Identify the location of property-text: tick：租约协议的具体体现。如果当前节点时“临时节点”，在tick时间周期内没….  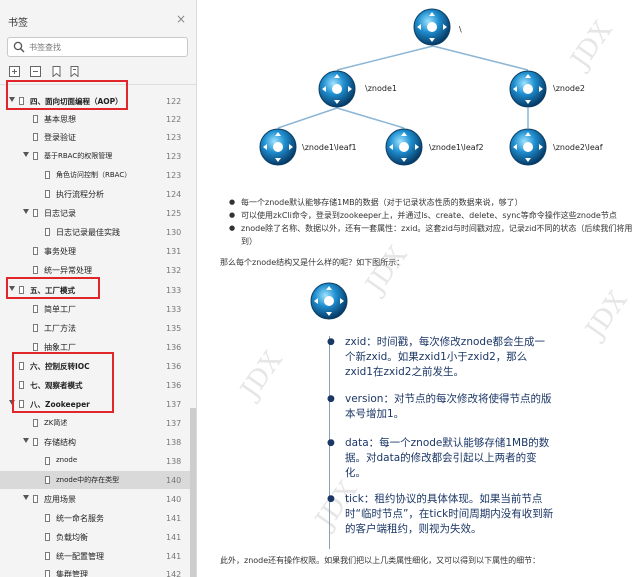
(449, 514).